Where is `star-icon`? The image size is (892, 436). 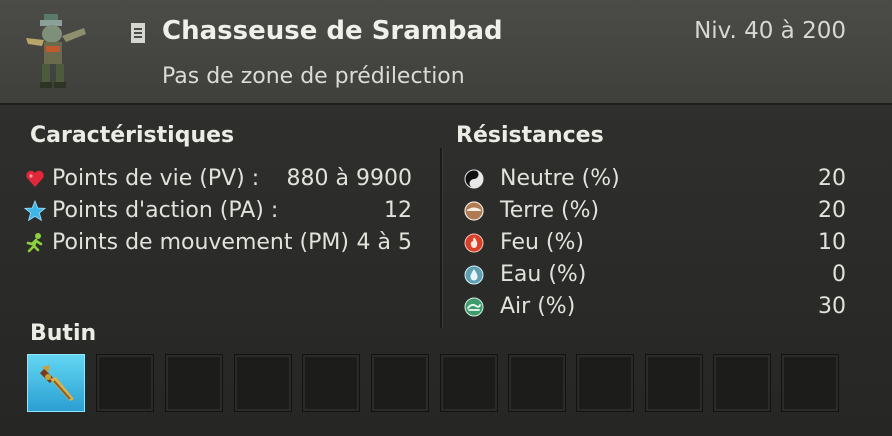
star-icon is located at coordinates (35, 211).